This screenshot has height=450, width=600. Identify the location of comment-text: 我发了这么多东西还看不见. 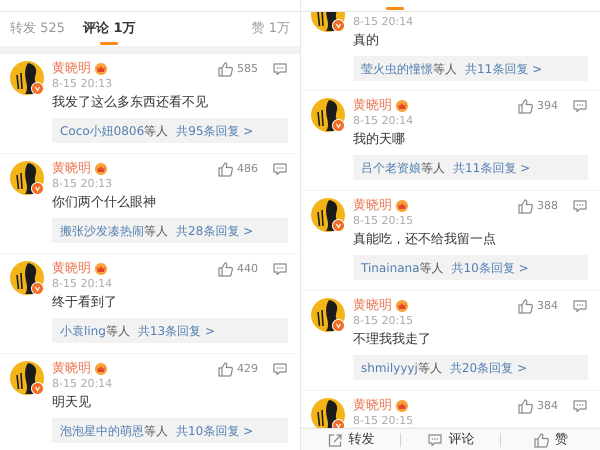
(130, 103).